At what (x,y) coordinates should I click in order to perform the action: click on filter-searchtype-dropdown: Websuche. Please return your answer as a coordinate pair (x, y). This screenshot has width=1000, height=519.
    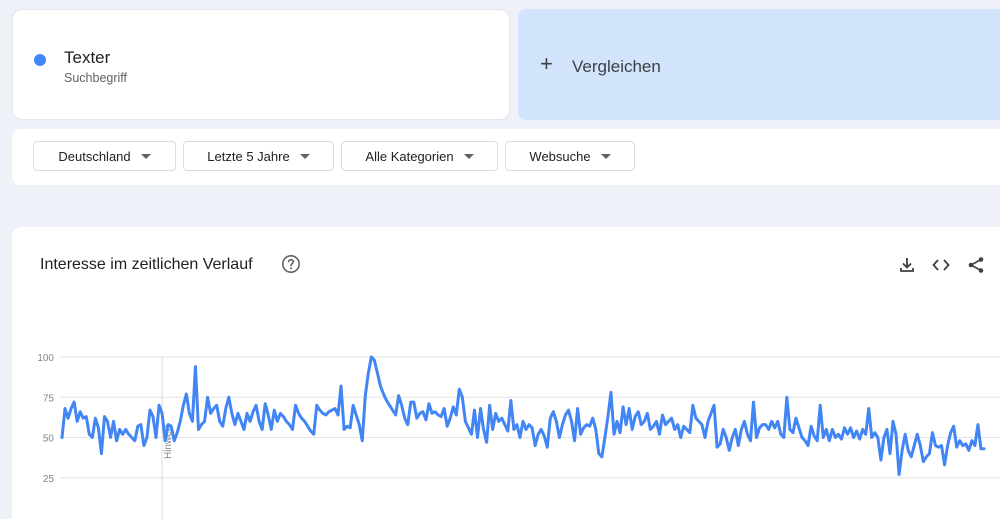
    Looking at the image, I should click on (570, 156).